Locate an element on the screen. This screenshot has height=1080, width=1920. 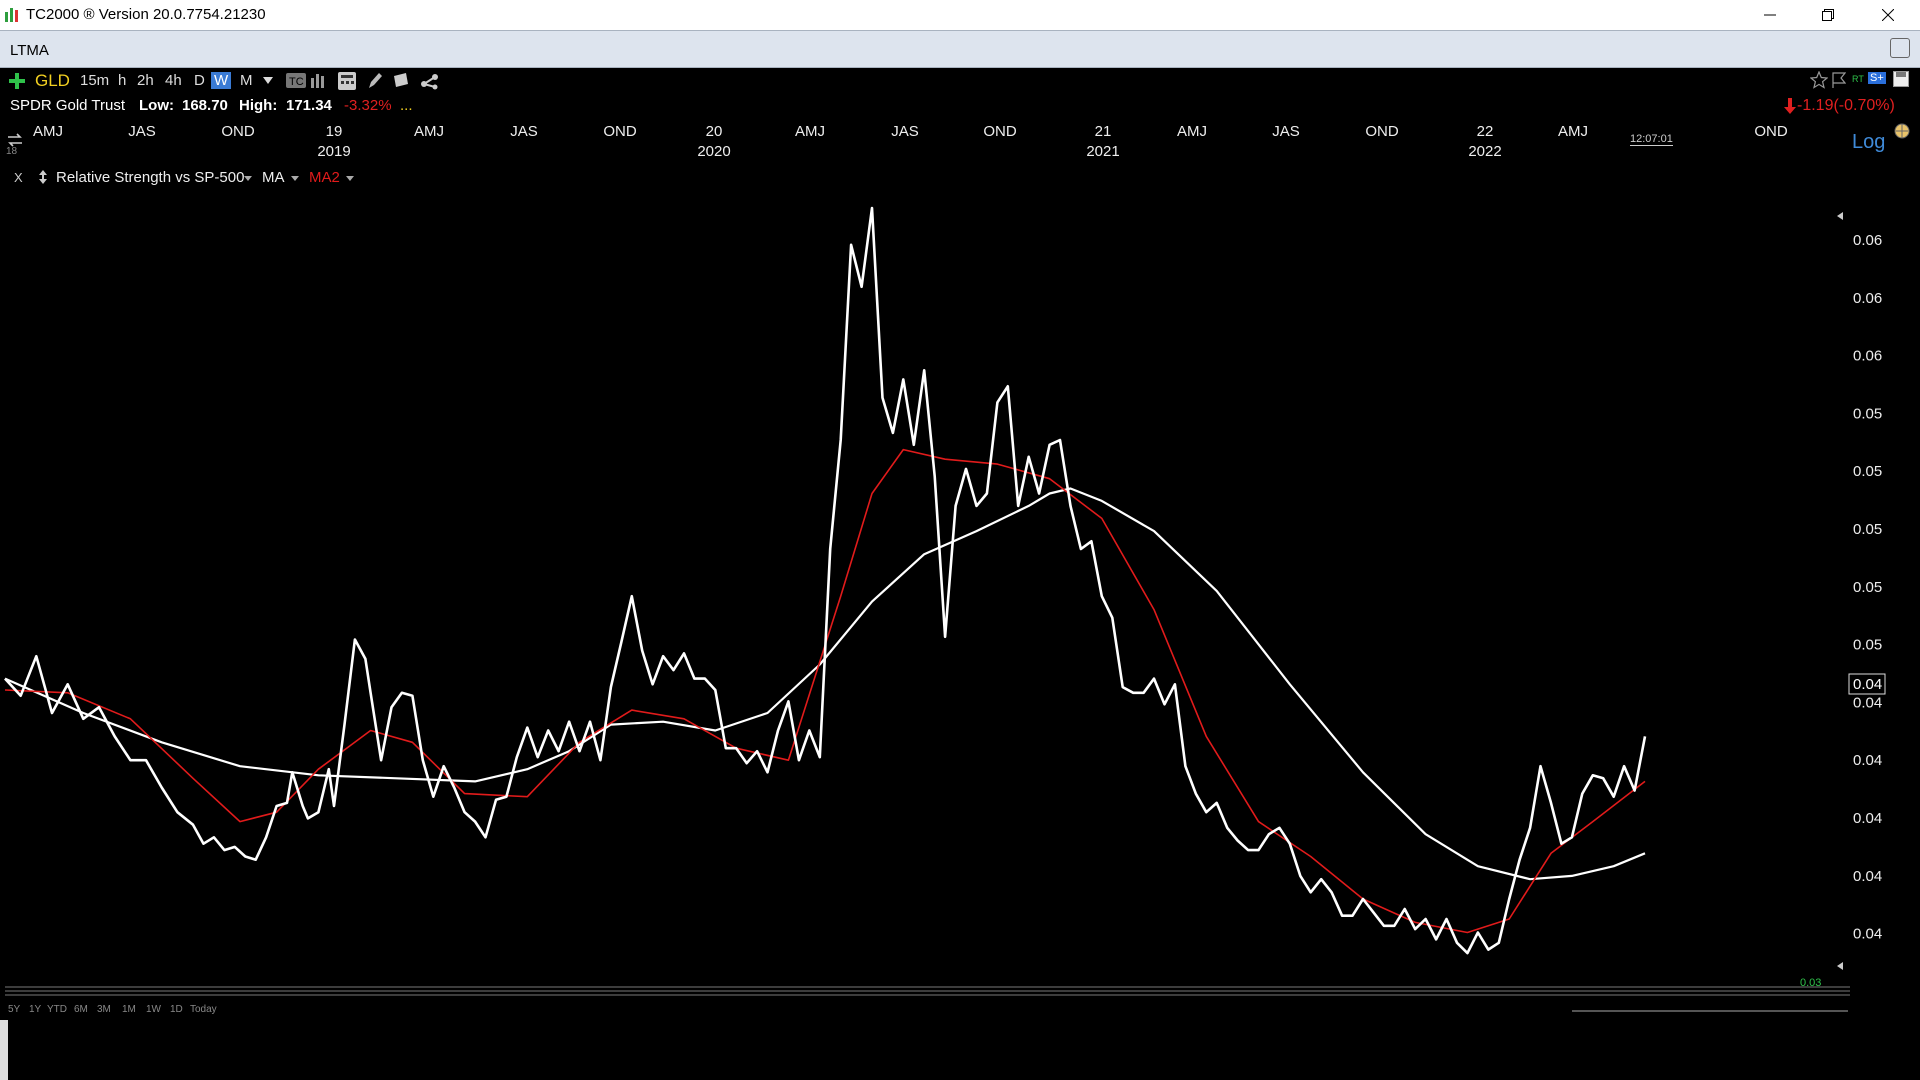
close-button is located at coordinates (1888, 15).